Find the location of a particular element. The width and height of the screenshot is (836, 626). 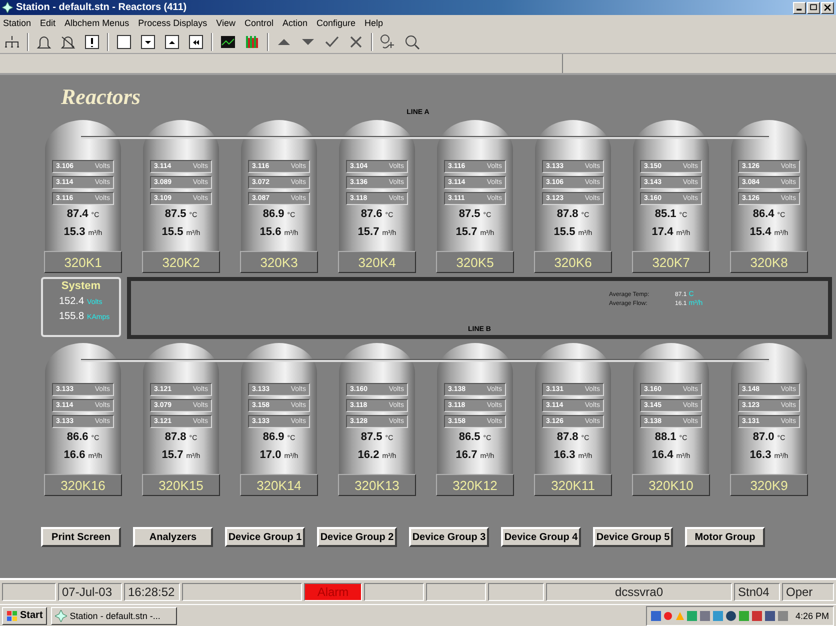

menu-item: Edit is located at coordinates (48, 23).